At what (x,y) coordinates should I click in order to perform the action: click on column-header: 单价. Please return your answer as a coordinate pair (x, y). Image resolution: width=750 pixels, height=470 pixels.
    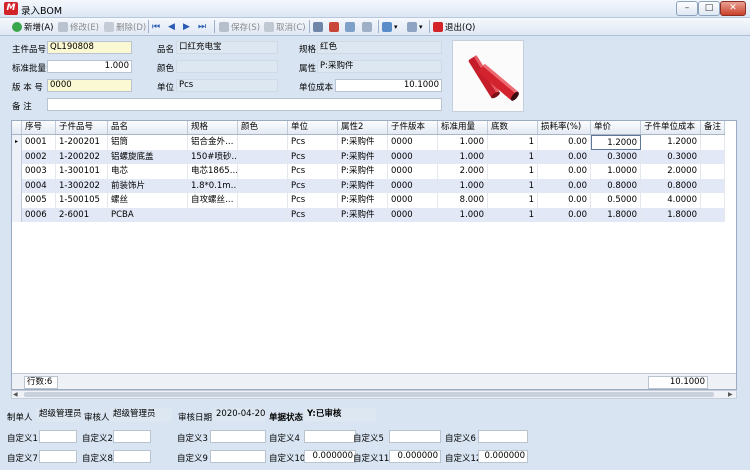
    Looking at the image, I should click on (616, 127).